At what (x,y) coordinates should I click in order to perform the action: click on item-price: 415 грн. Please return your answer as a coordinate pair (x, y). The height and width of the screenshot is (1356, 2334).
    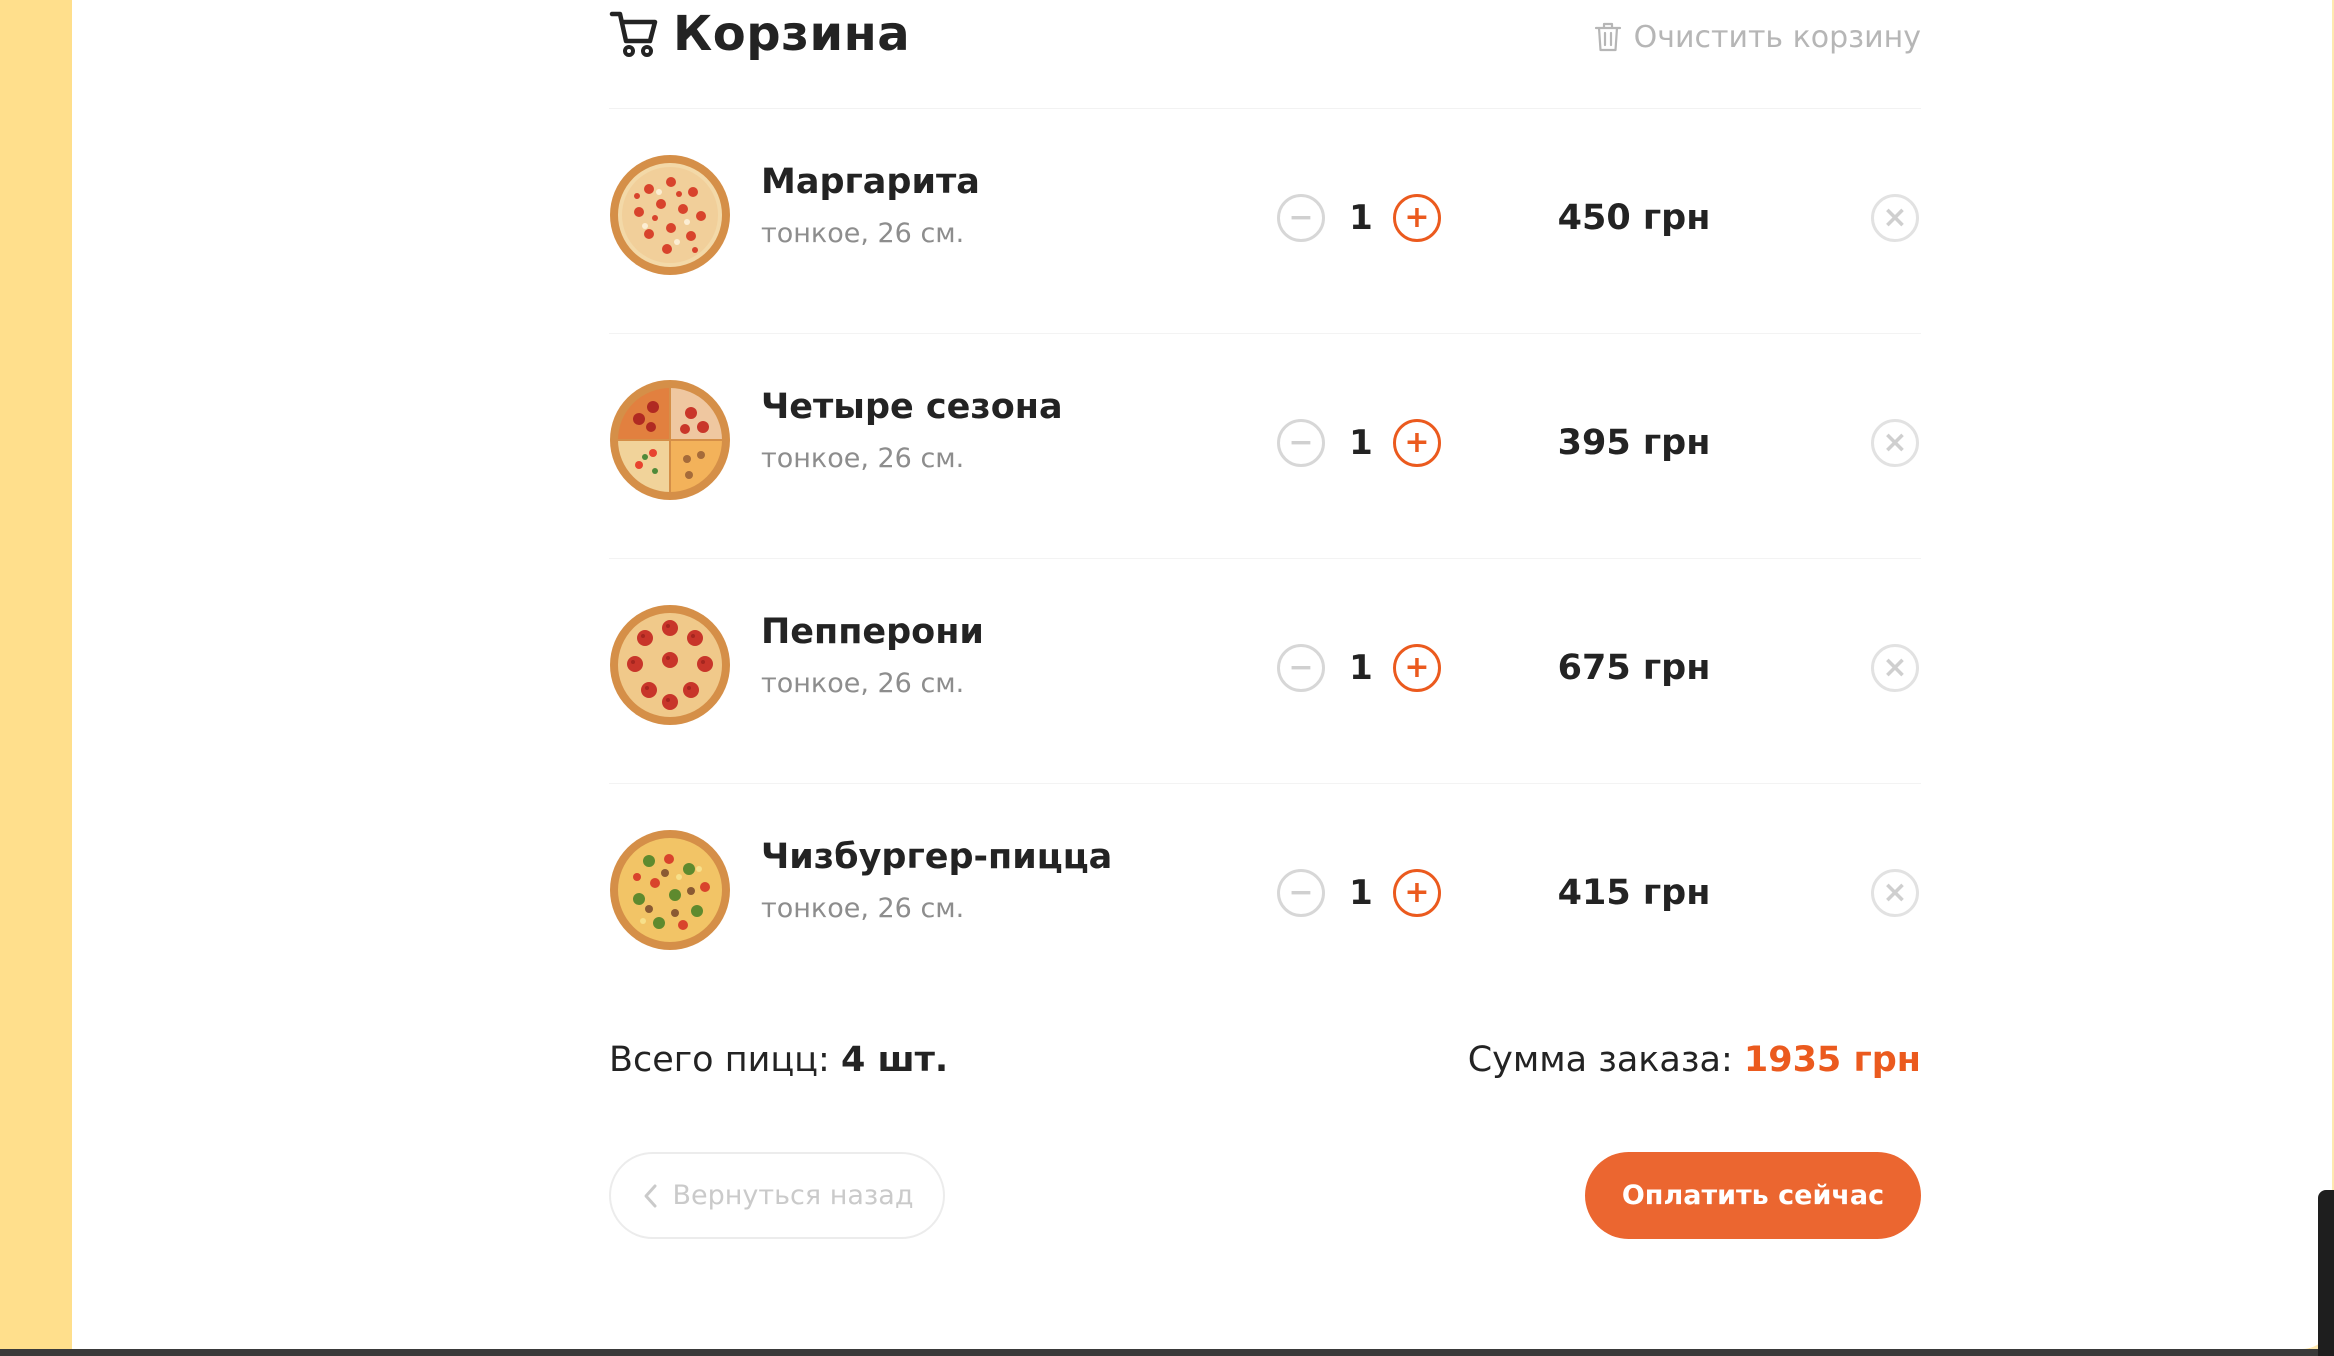
    Looking at the image, I should click on (1634, 893).